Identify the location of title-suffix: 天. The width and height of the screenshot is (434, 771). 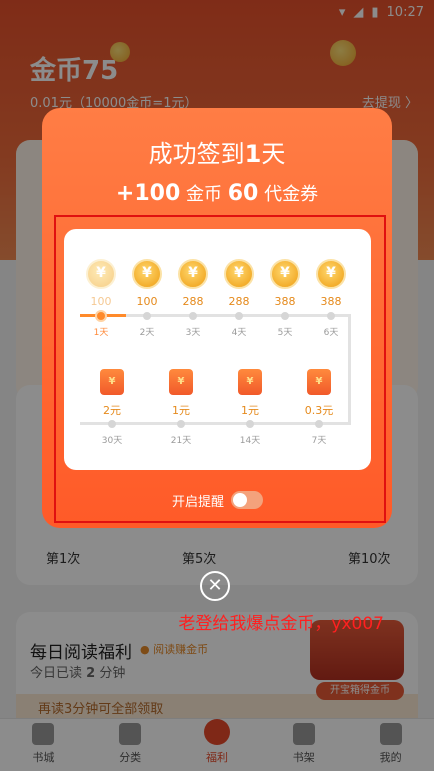
(273, 154).